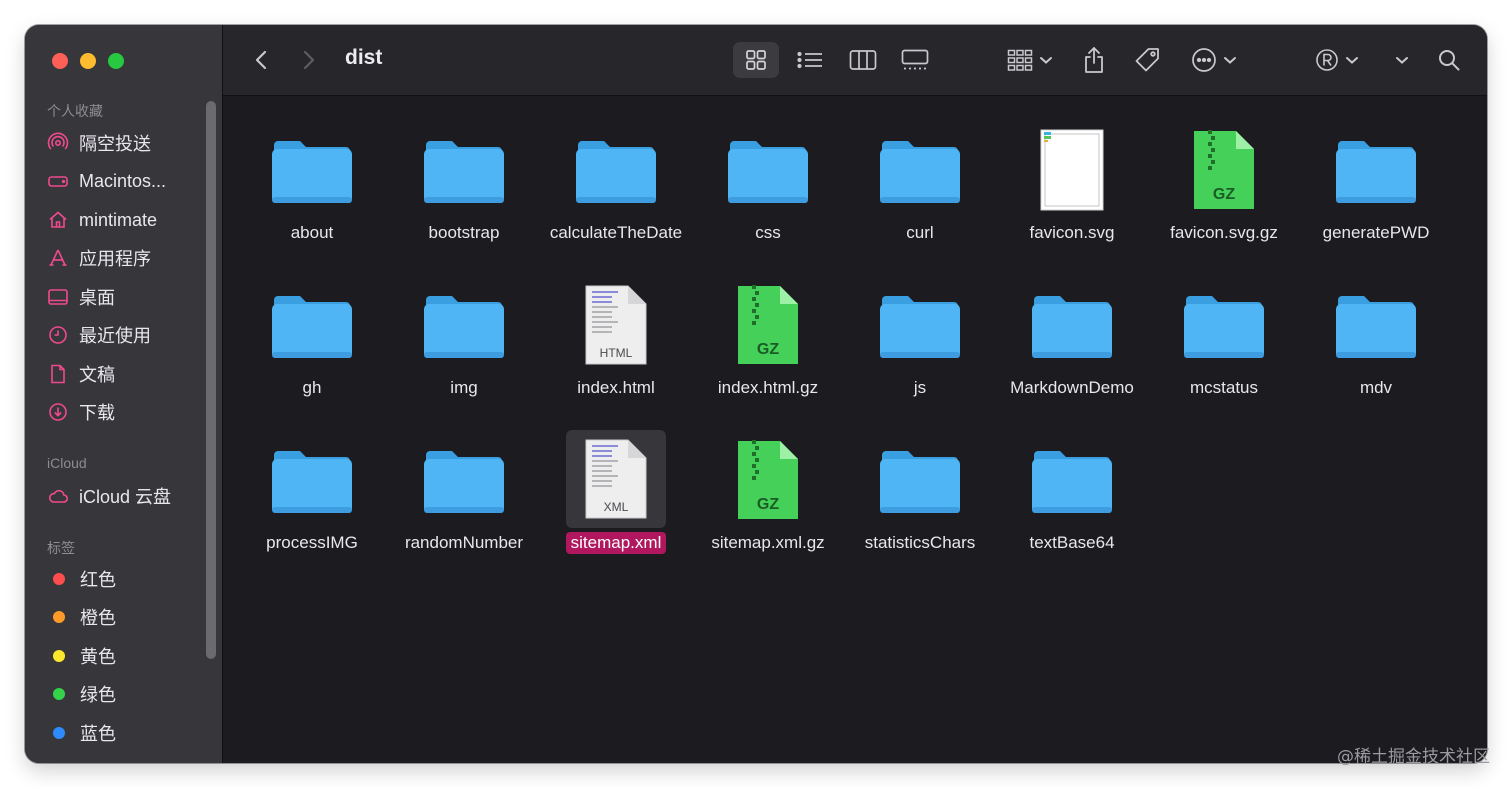  I want to click on folder-item: statisticsChars, so click(920, 486).